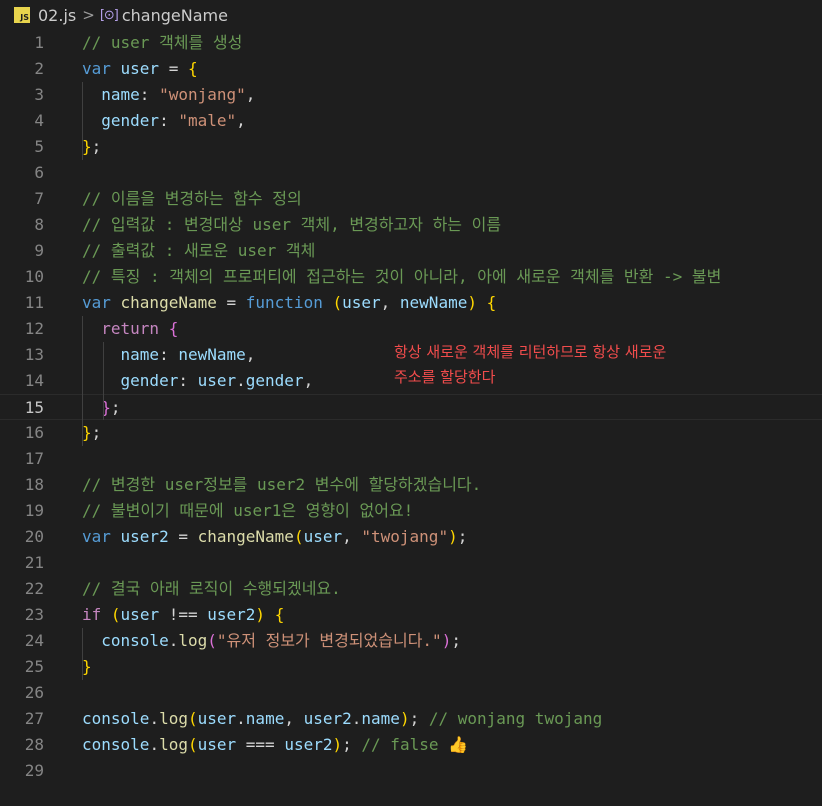 The width and height of the screenshot is (822, 806). I want to click on code-line: 9 // 출력값 : 새로운 user 객체, so click(411, 251).